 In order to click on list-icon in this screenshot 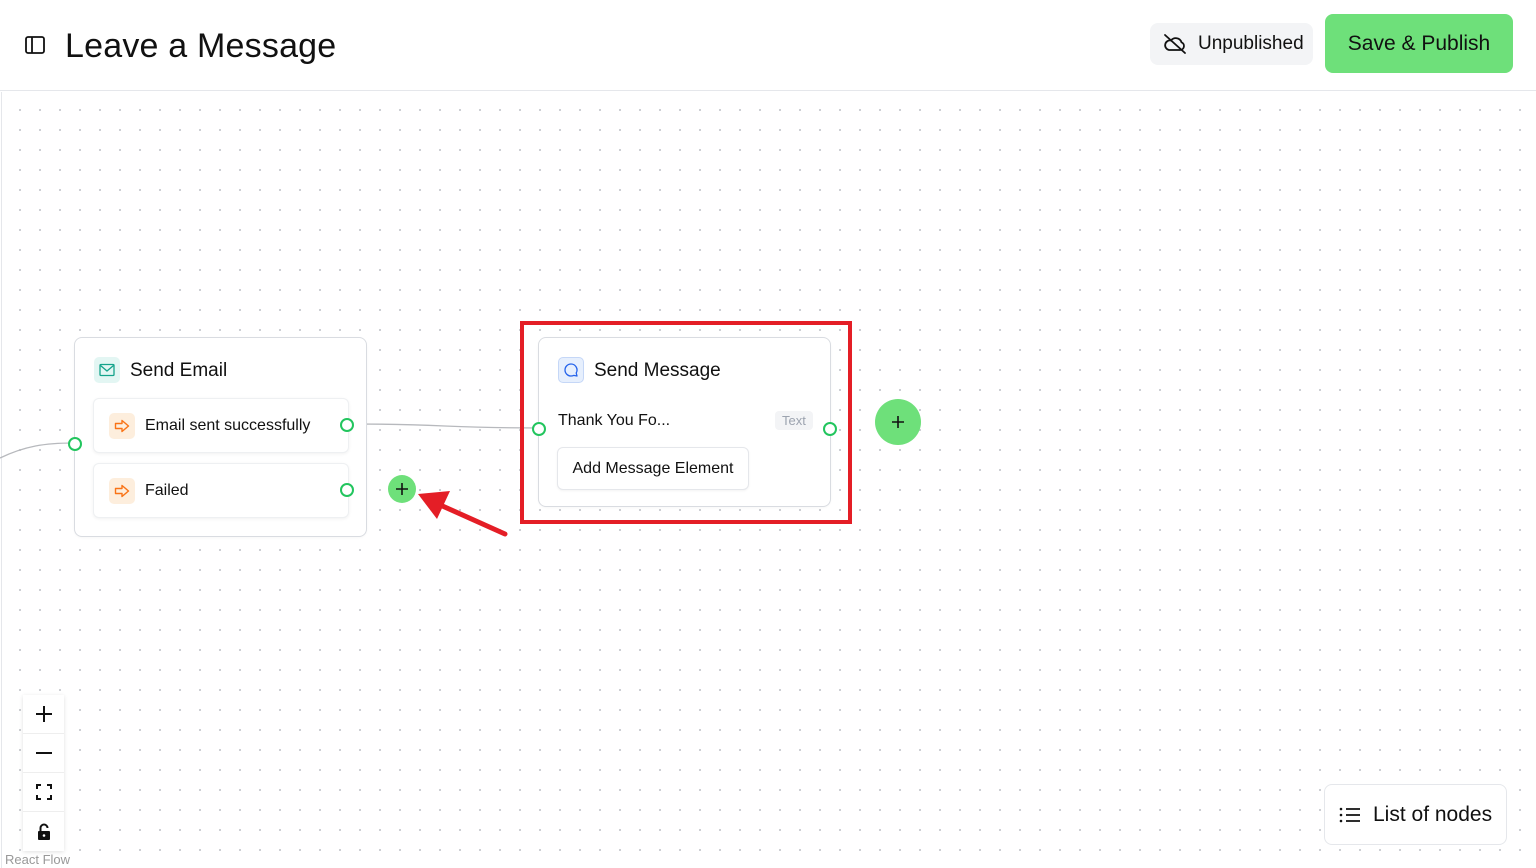, I will do `click(1350, 815)`.